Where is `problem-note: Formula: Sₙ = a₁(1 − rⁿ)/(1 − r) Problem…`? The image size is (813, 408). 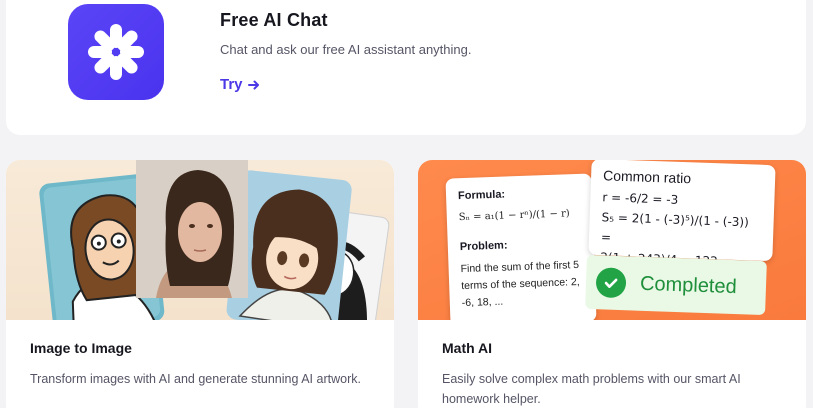 problem-note: Formula: Sₙ = a₁(1 − rⁿ)/(1 − r) Problem… is located at coordinates (521, 246).